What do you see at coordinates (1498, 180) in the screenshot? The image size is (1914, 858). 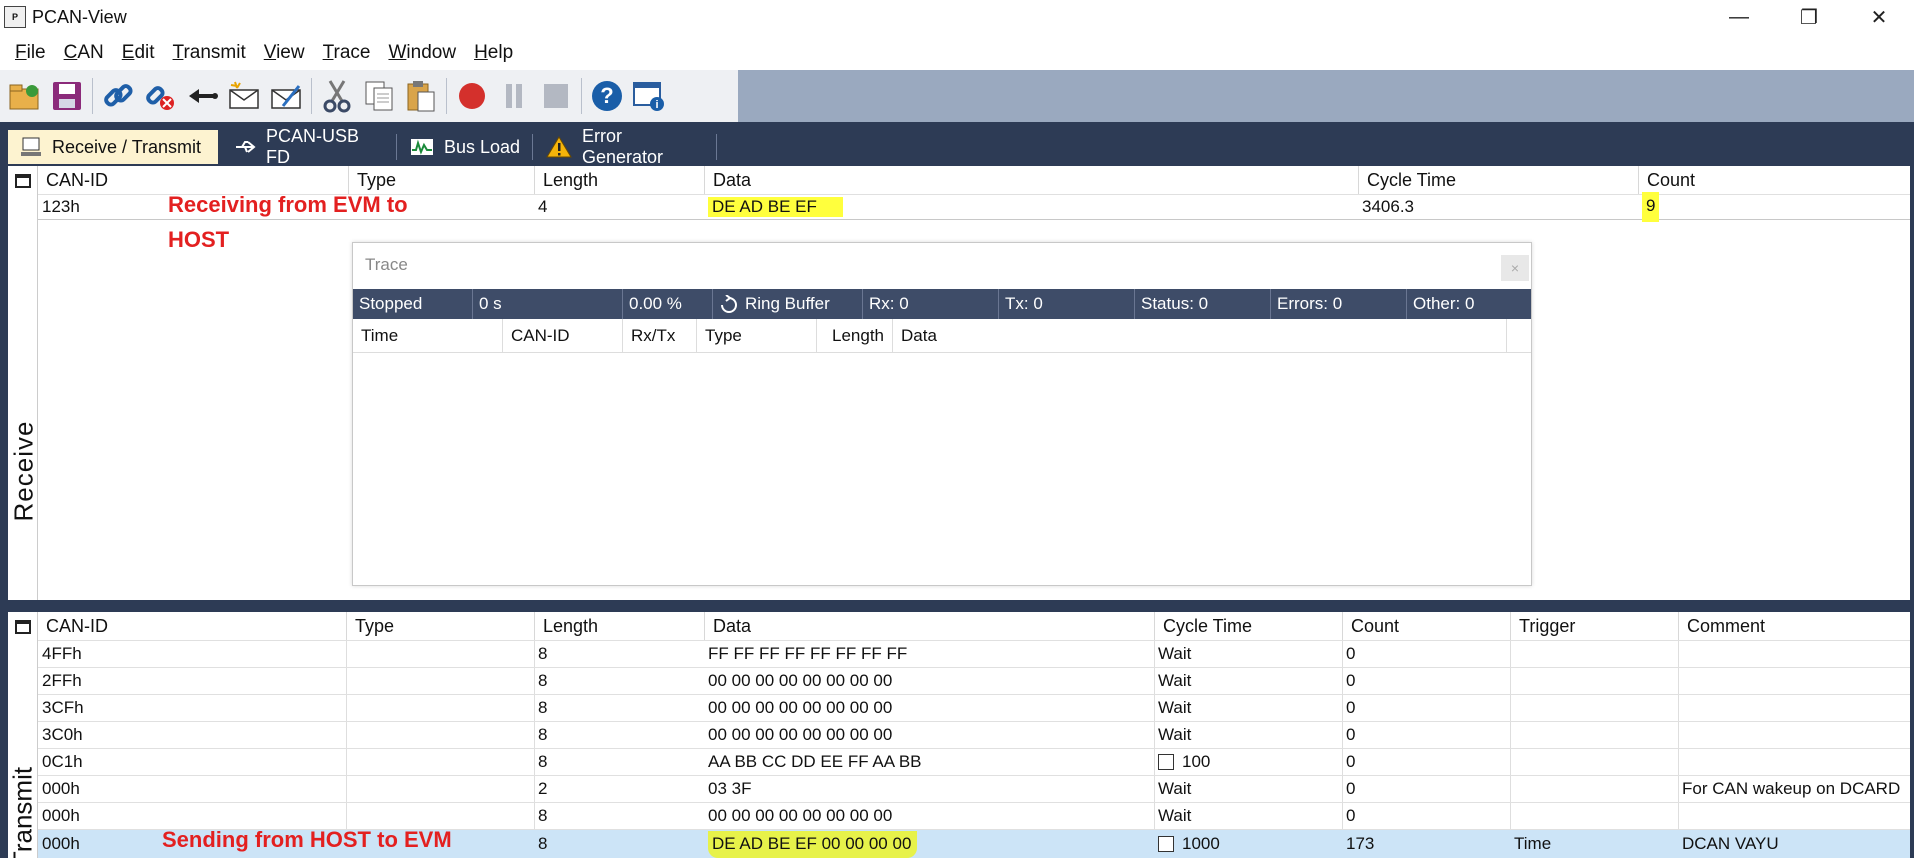 I see `rx-col-cycle-time: Cycle Time` at bounding box center [1498, 180].